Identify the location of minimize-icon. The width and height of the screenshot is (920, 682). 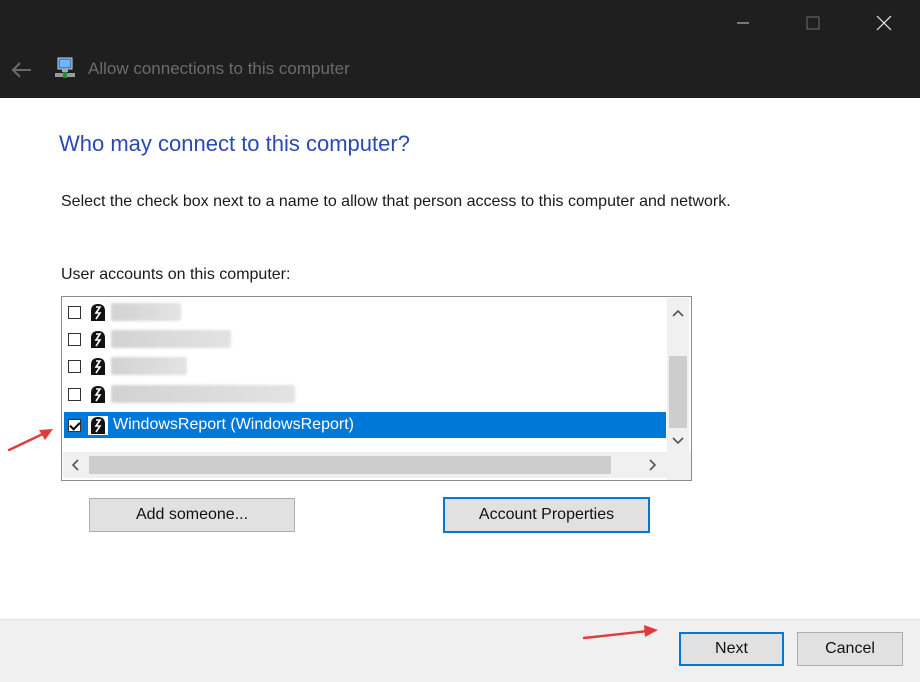
(743, 23).